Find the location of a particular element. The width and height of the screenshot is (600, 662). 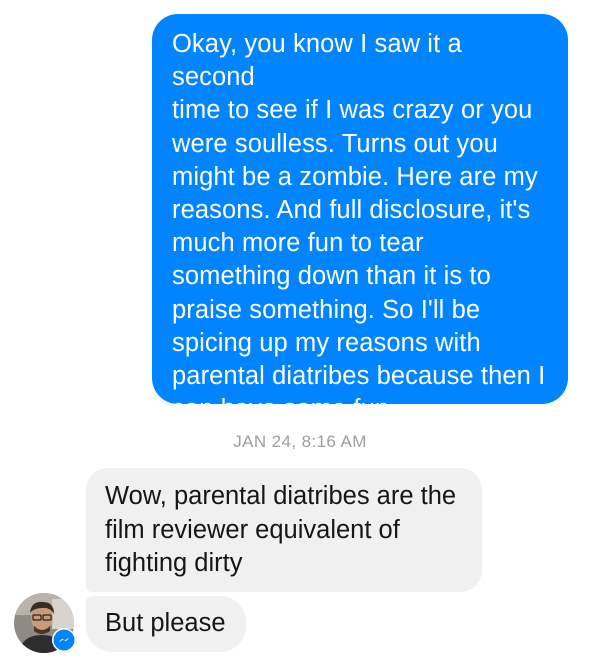

message-timestamp: JAN 24, 8:16 AM is located at coordinates (300, 441).